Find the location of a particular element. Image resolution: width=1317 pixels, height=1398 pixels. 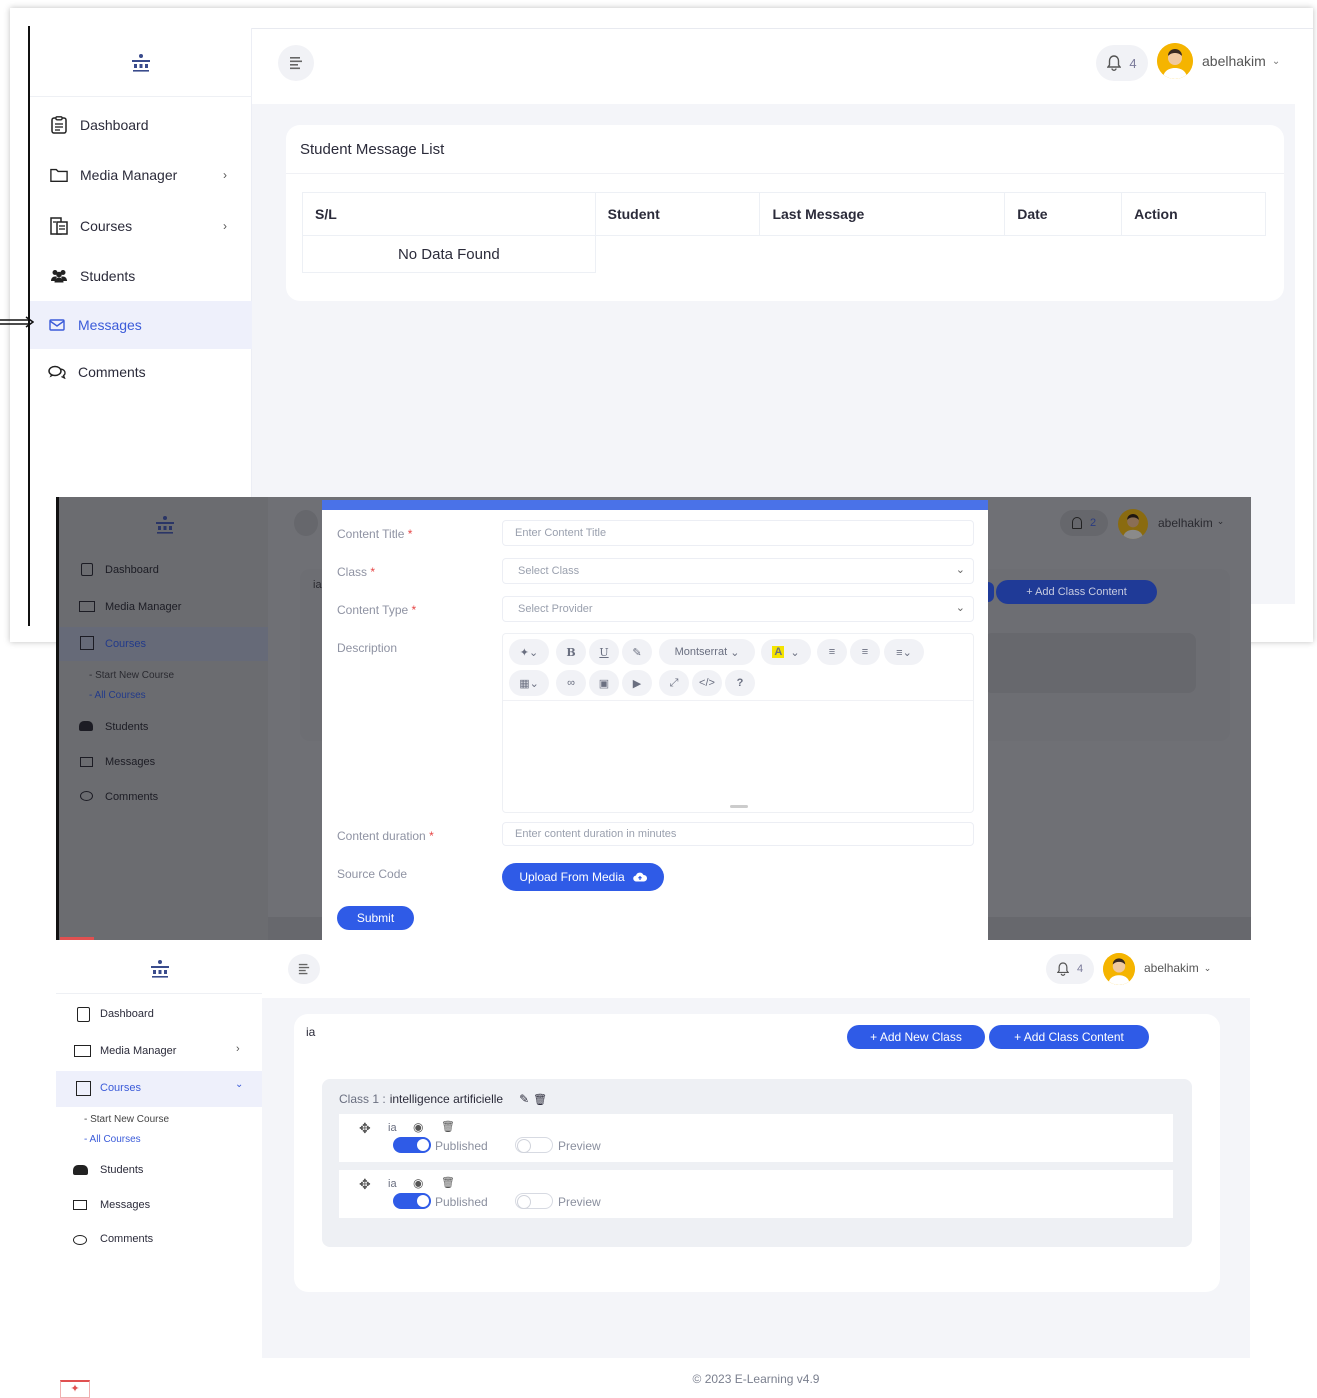

duration-input: Enter content duration in minutes is located at coordinates (738, 834).